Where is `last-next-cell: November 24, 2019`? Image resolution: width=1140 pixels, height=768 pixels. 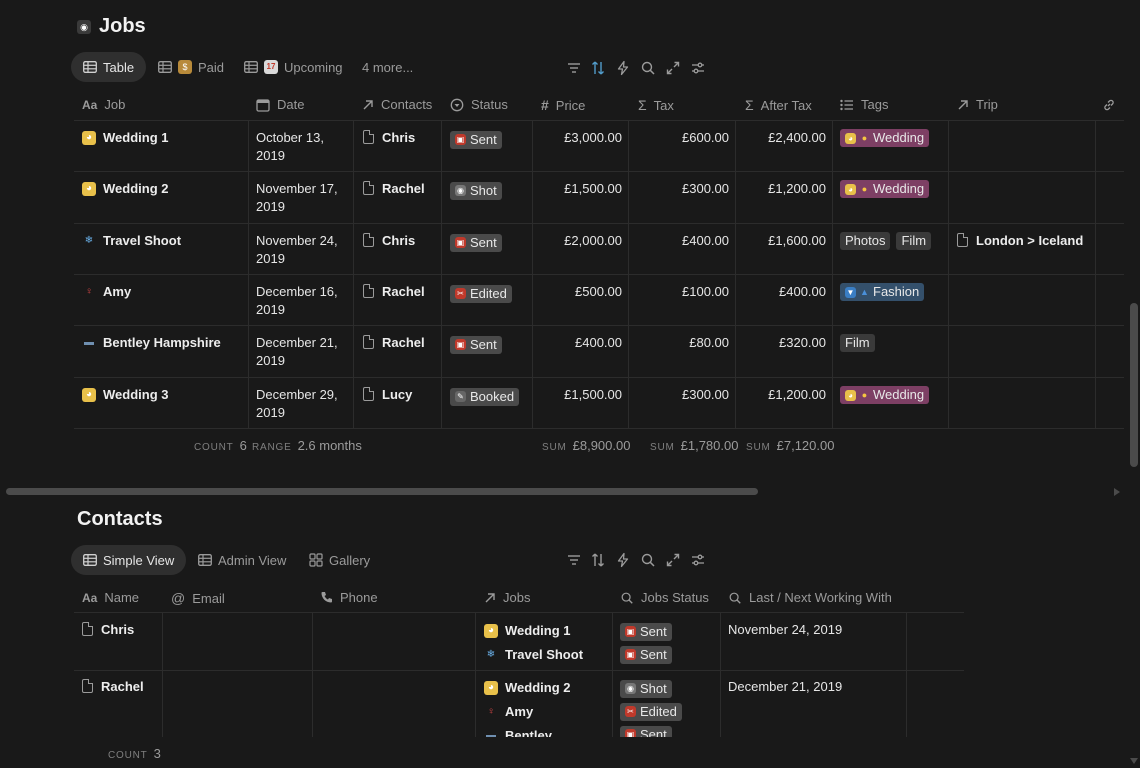
last-next-cell: November 24, 2019 is located at coordinates (785, 629).